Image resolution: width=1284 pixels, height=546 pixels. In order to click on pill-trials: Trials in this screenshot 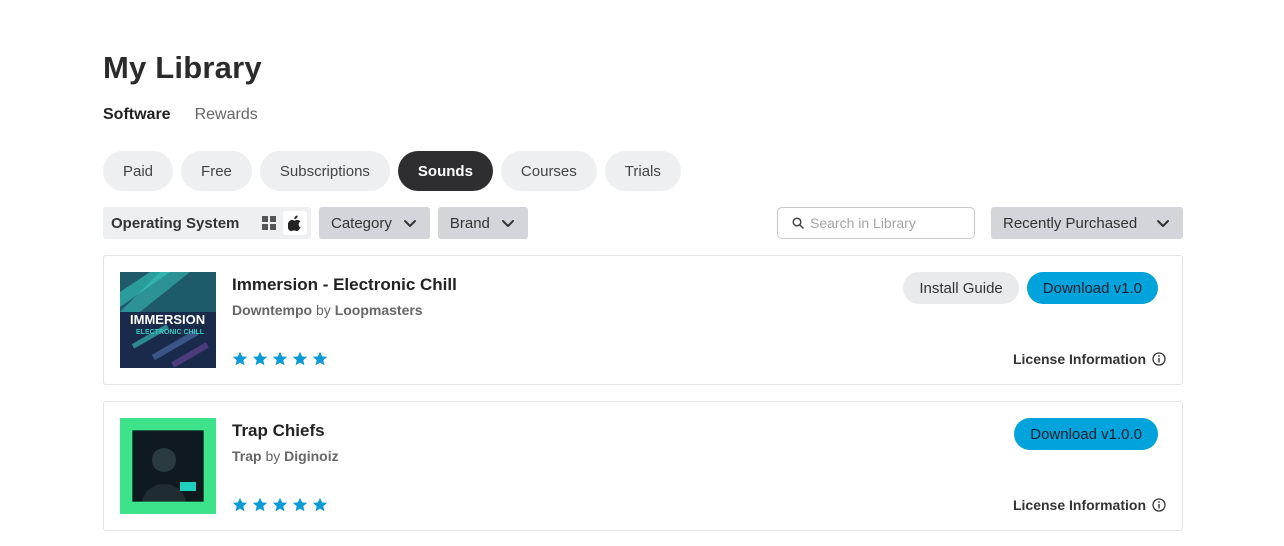, I will do `click(642, 171)`.